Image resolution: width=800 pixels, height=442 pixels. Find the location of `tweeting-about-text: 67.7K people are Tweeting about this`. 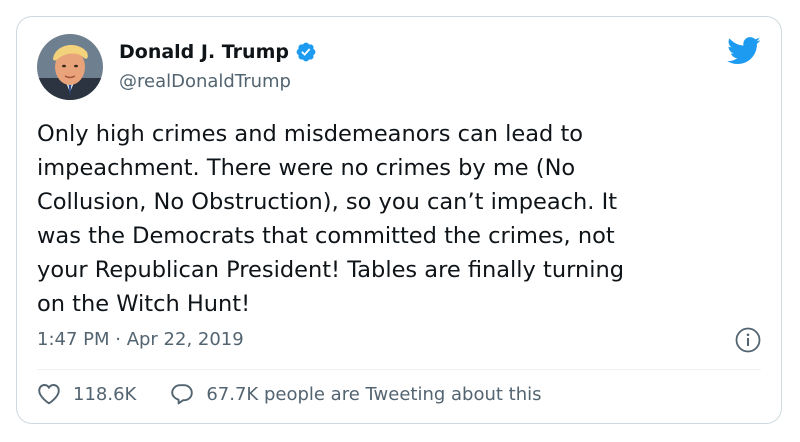

tweeting-about-text: 67.7K people are Tweeting about this is located at coordinates (374, 394).